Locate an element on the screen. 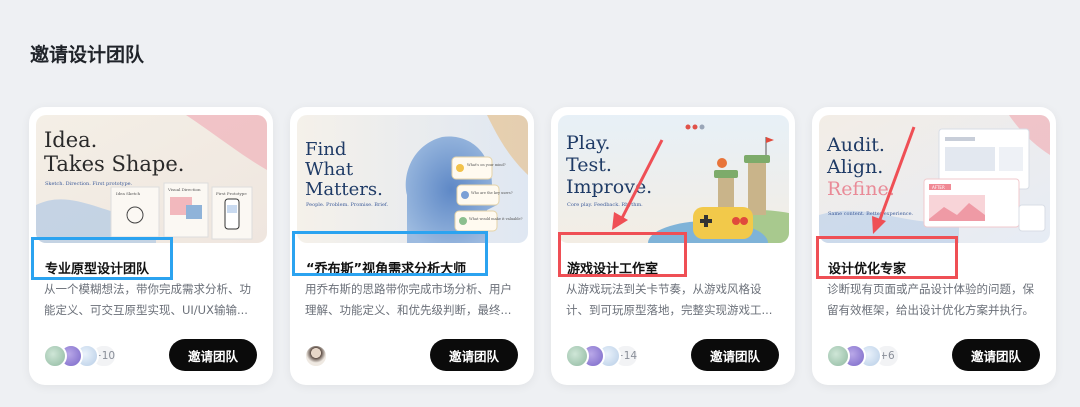 This screenshot has height=407, width=1080. member-avatars: +14 is located at coordinates (602, 356).